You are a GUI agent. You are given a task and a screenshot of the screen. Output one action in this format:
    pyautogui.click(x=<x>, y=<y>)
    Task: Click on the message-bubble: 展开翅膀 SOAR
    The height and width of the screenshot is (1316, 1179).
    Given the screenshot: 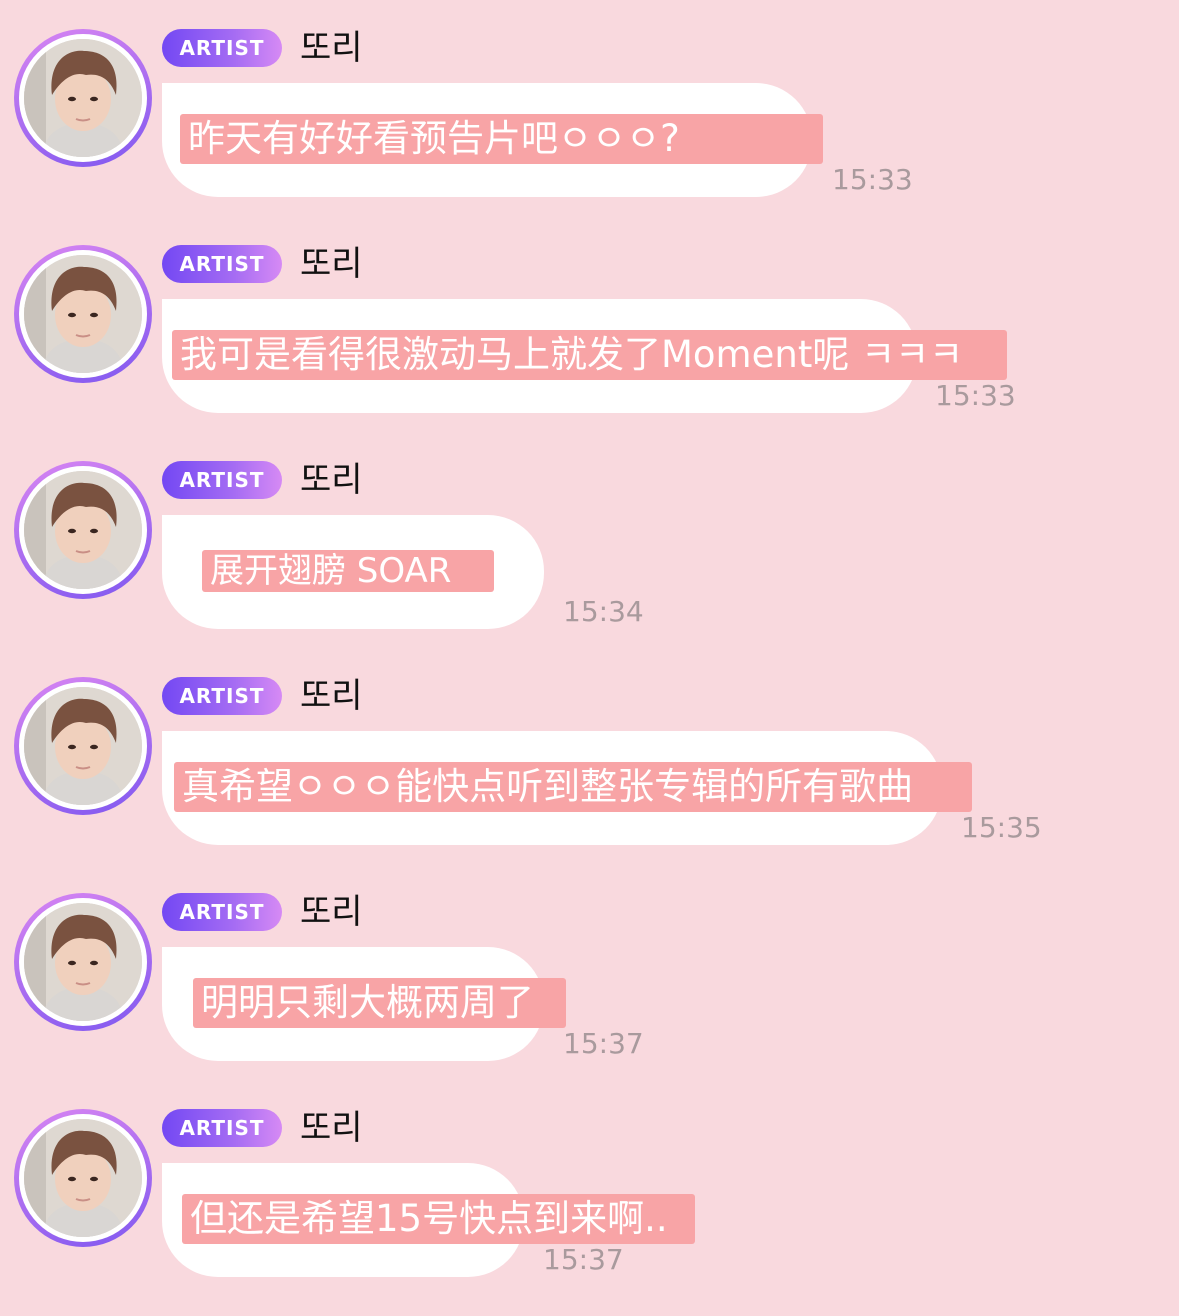 What is the action you would take?
    pyautogui.click(x=353, y=572)
    